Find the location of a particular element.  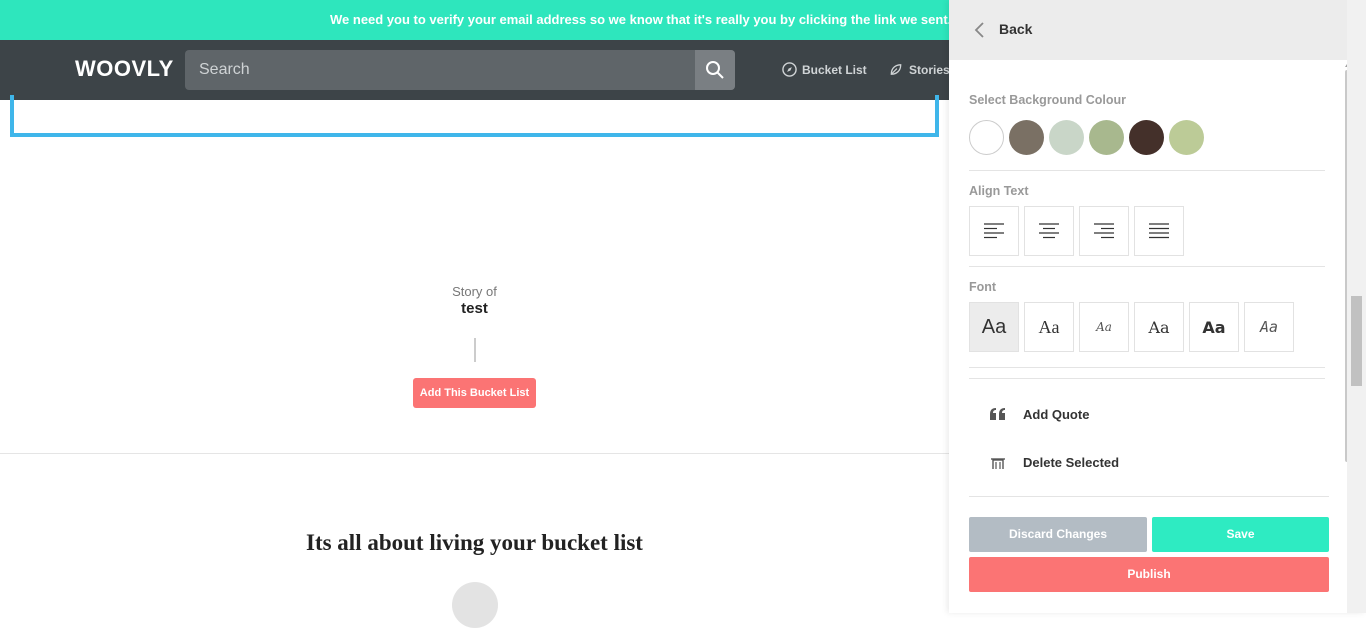

add-quote-button: Add Quote is located at coordinates (1039, 414).